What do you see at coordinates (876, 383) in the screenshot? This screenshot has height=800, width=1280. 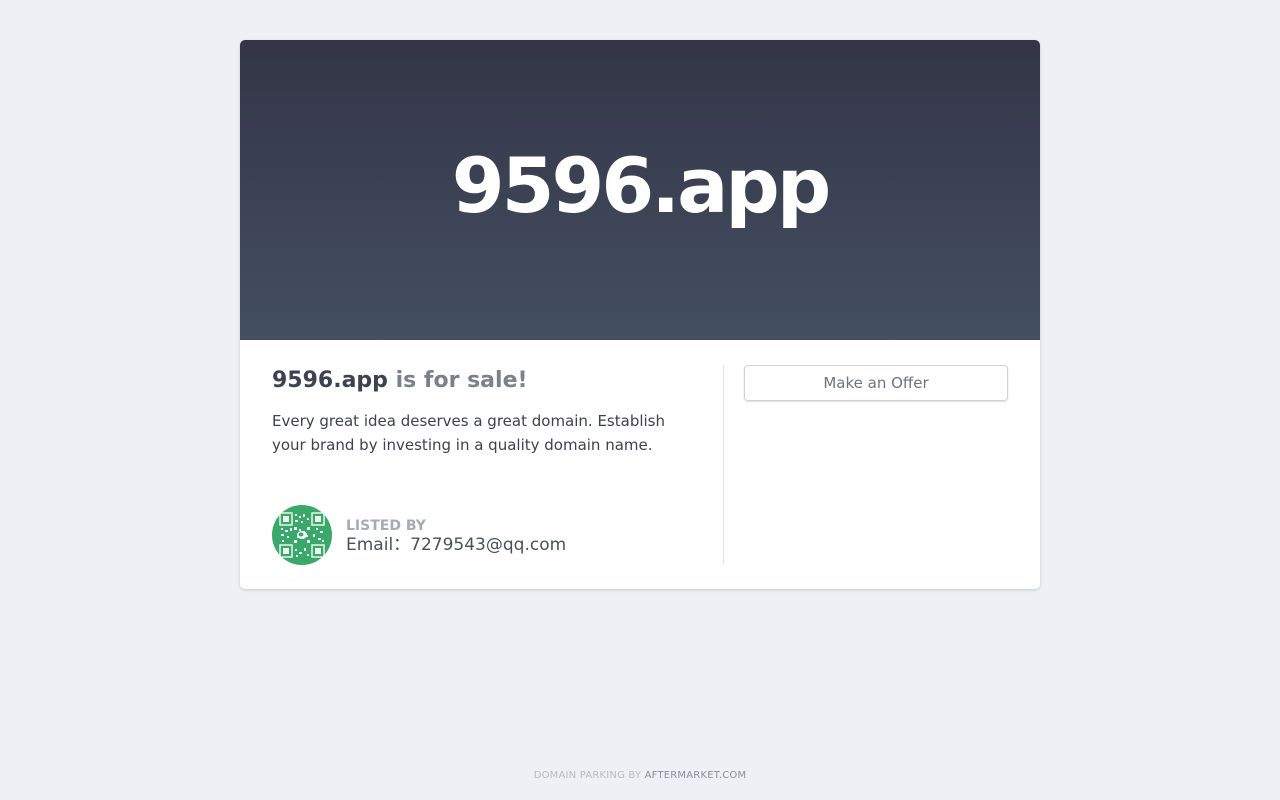 I see `make-offer-button: Make an Offer` at bounding box center [876, 383].